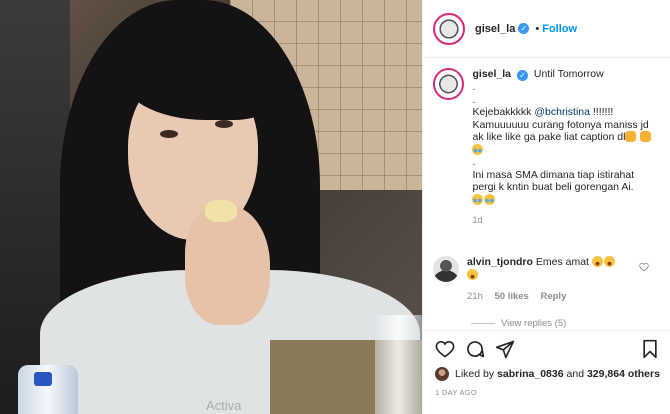 The image size is (670, 414). I want to click on header-username: gisel_la, so click(495, 29).